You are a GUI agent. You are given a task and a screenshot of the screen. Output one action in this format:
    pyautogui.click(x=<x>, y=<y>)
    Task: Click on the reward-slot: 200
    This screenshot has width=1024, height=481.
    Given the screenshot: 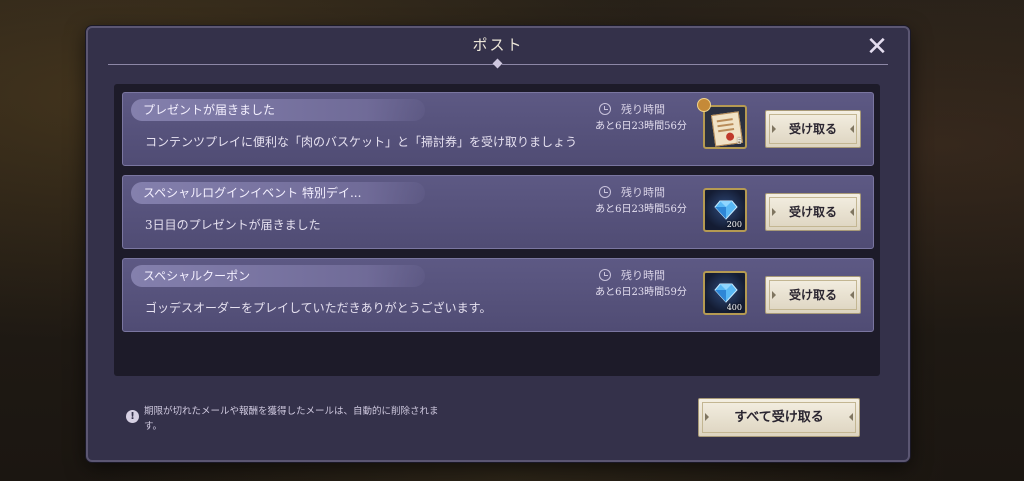 What is the action you would take?
    pyautogui.click(x=725, y=210)
    